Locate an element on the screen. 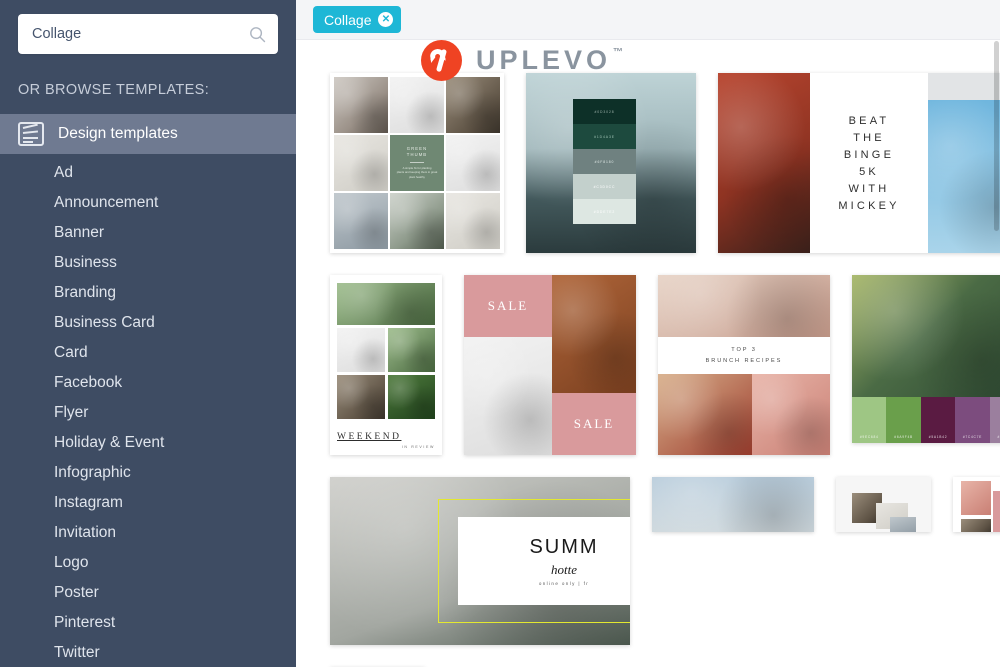 The width and height of the screenshot is (1000, 667). sidebar-item-flyer: Flyer is located at coordinates (148, 413).